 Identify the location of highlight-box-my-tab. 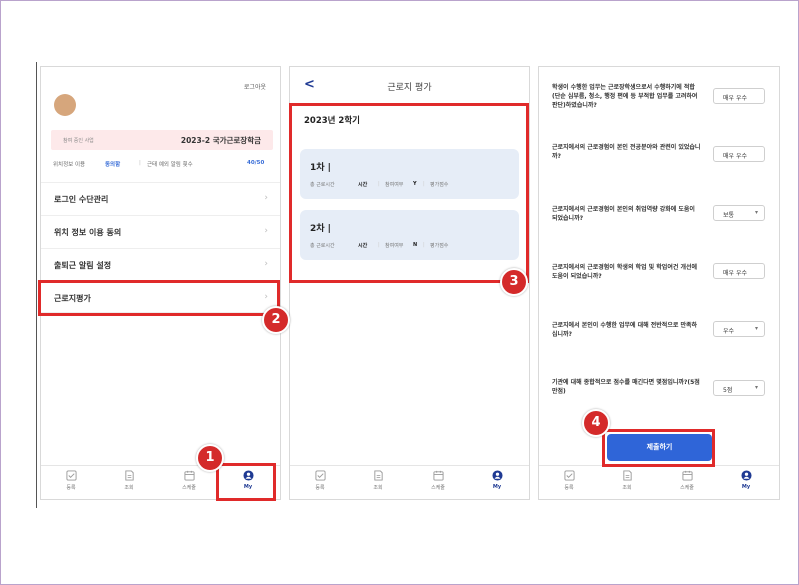
(246, 482).